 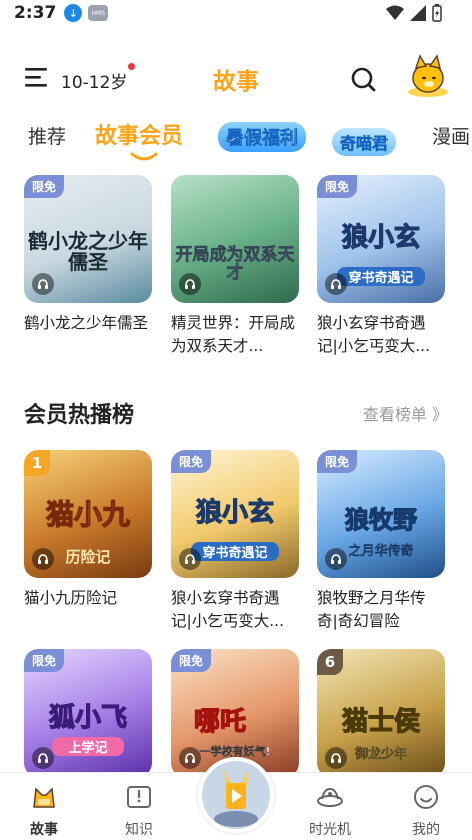 What do you see at coordinates (364, 142) in the screenshot?
I see `tab-qimiaojun: 奇喵君` at bounding box center [364, 142].